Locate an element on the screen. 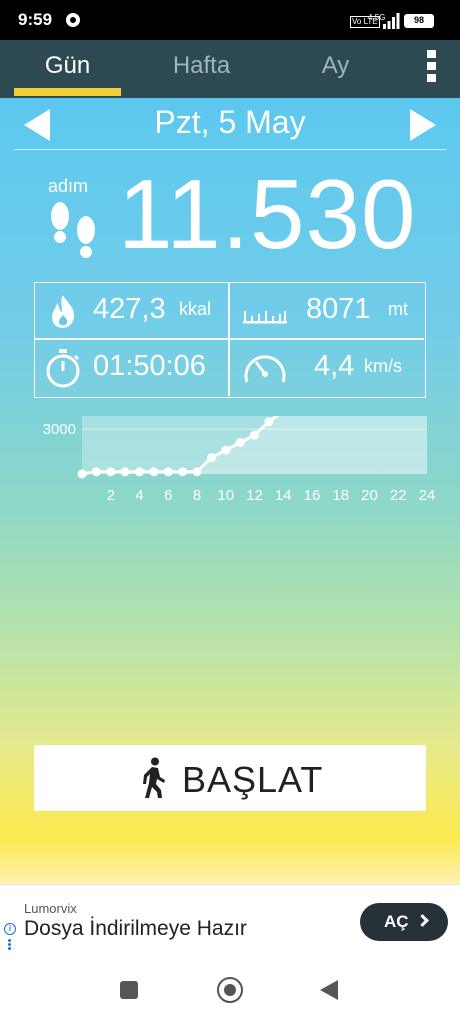  stats-grid: 427,3 kkal 8071 mt 01:50:06 4,4 km/s is located at coordinates (230, 340).